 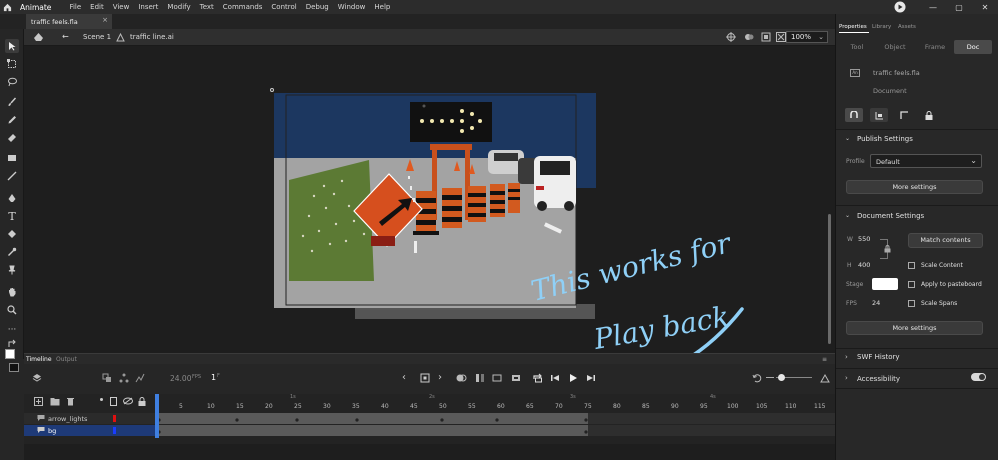 I want to click on pen-tool-icon, so click(x=12, y=198).